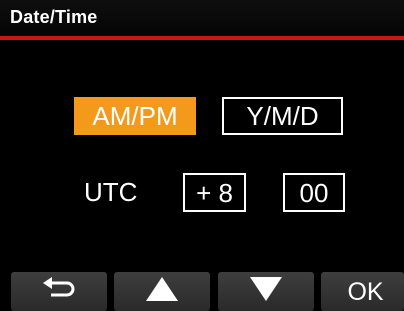 The height and width of the screenshot is (311, 404). I want to click on title-bar: Date/Time, so click(202, 18).